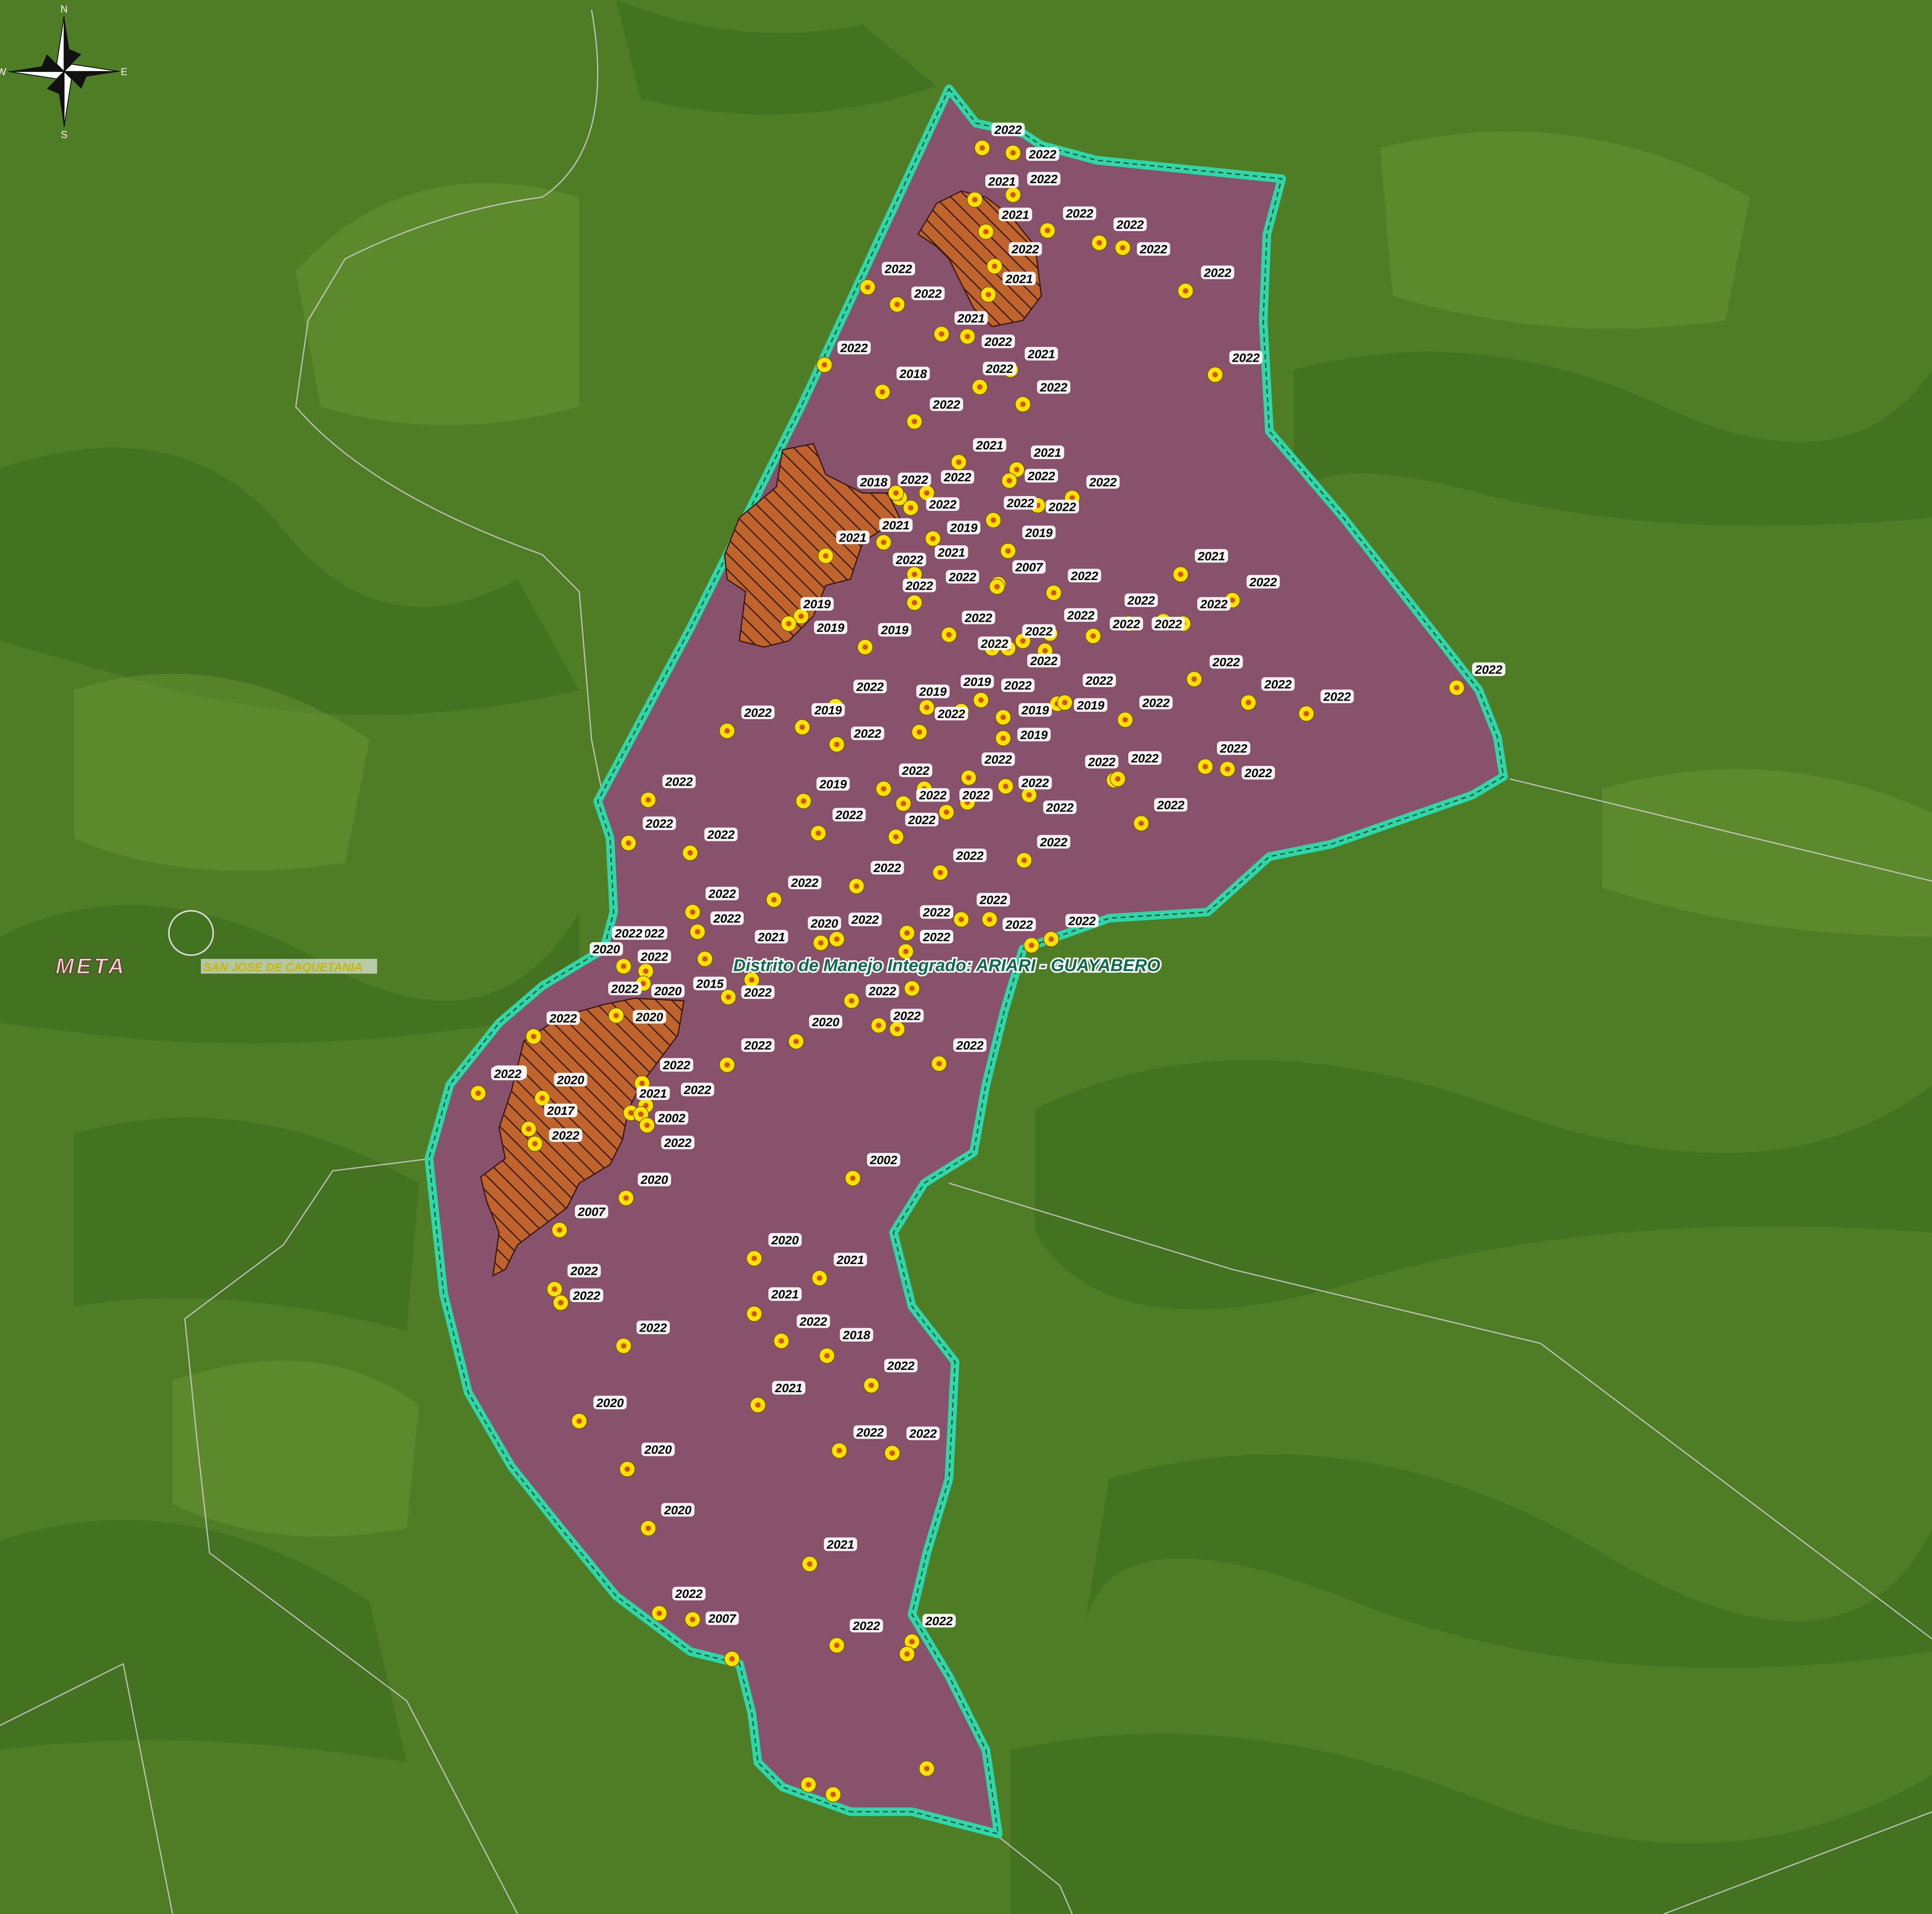  Describe the element at coordinates (282, 967) in the screenshot. I see `town-label: SAN JOSÉ DE CAQUETANIA` at that location.